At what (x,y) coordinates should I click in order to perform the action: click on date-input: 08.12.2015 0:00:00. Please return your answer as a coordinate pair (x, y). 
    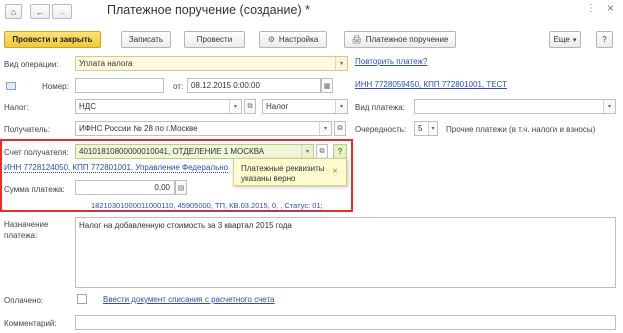
    Looking at the image, I should click on (254, 85).